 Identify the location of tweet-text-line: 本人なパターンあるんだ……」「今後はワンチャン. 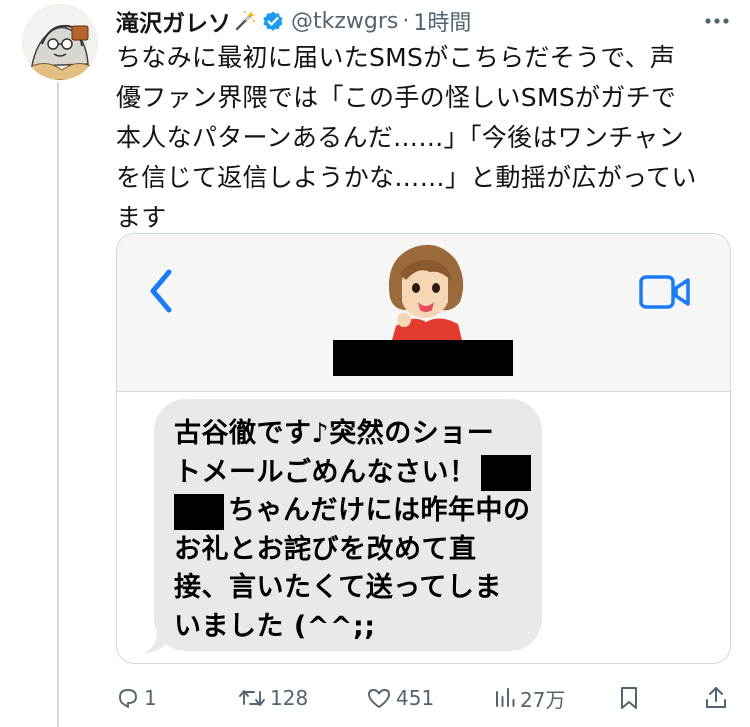
(400, 137).